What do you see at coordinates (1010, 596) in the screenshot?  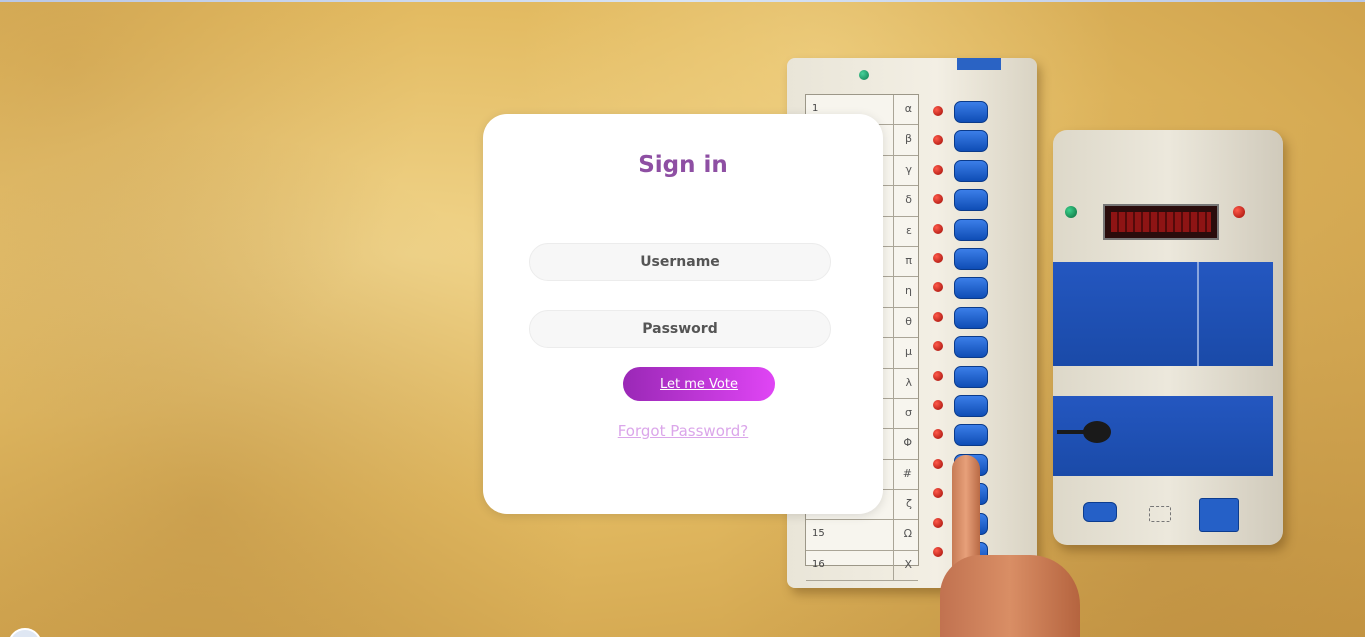 I see `hand-illustration` at bounding box center [1010, 596].